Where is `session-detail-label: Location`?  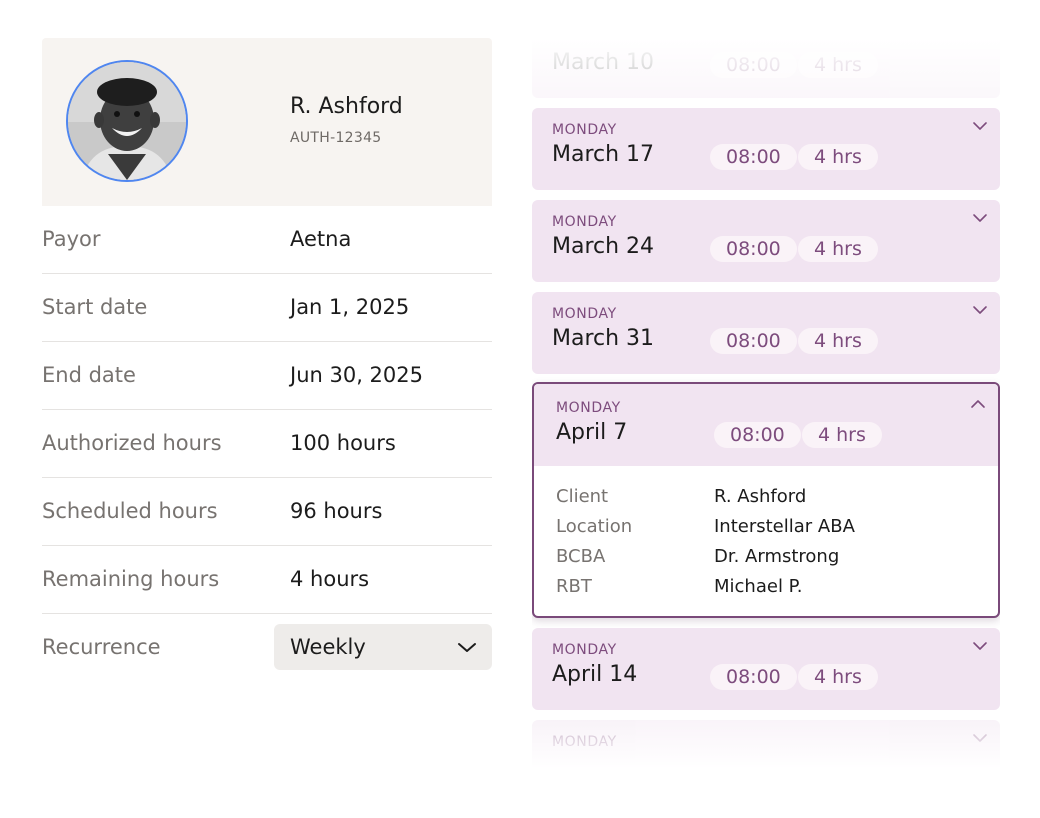 session-detail-label: Location is located at coordinates (594, 526).